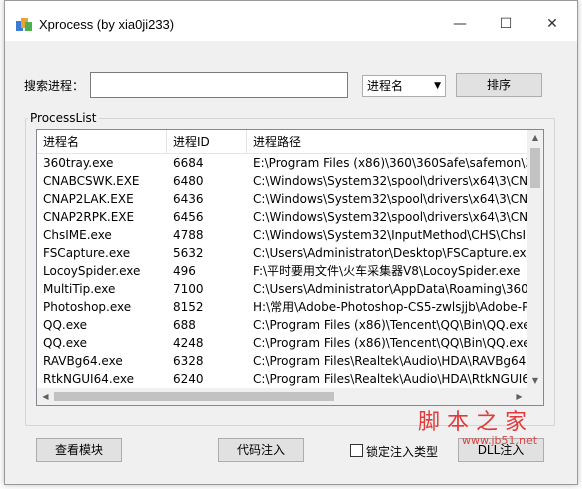  Describe the element at coordinates (78, 163) in the screenshot. I see `process-name-cell: 360tray.exe` at that location.